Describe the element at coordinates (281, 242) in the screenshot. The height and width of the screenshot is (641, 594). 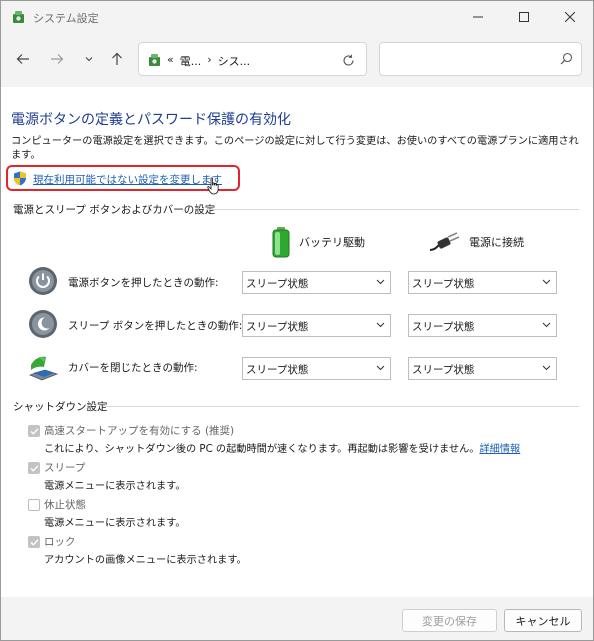
I see `battery-icon` at that location.